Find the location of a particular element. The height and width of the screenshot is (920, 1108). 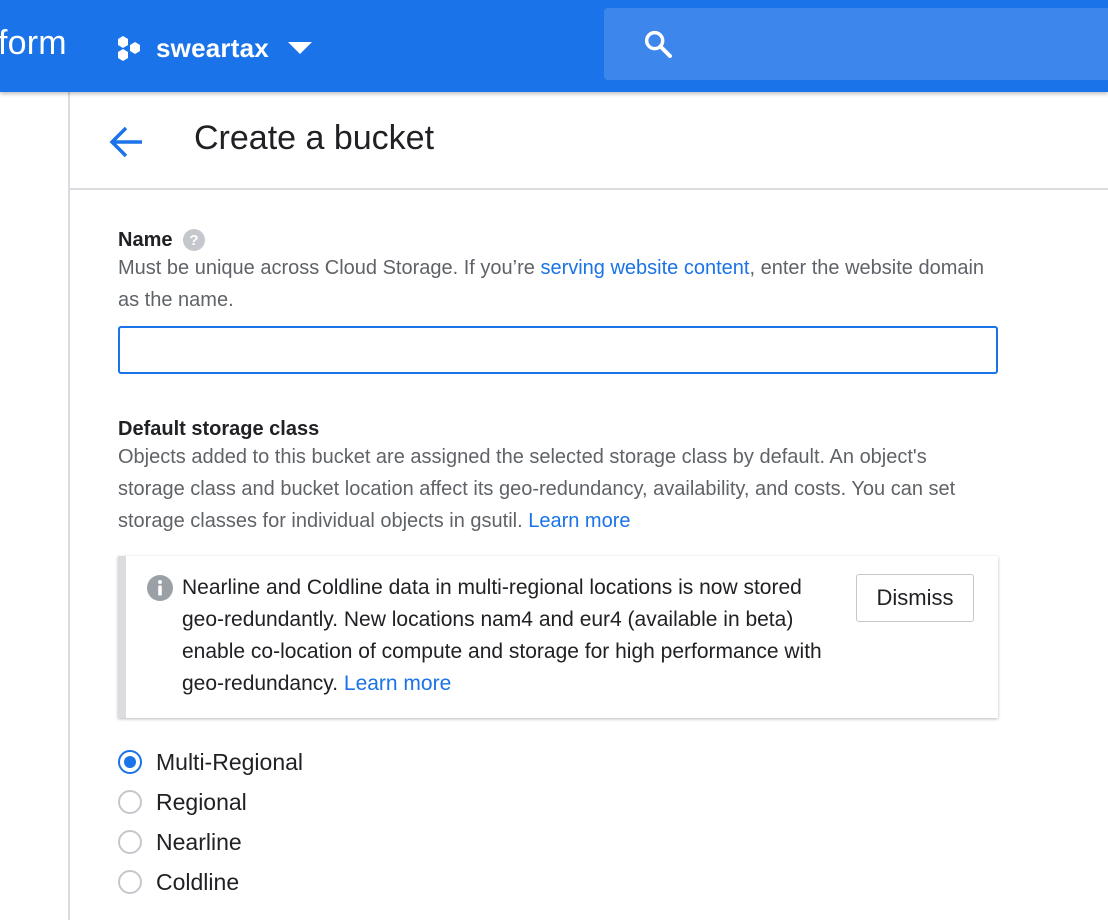

project-selector: sweartax is located at coordinates (213, 48).